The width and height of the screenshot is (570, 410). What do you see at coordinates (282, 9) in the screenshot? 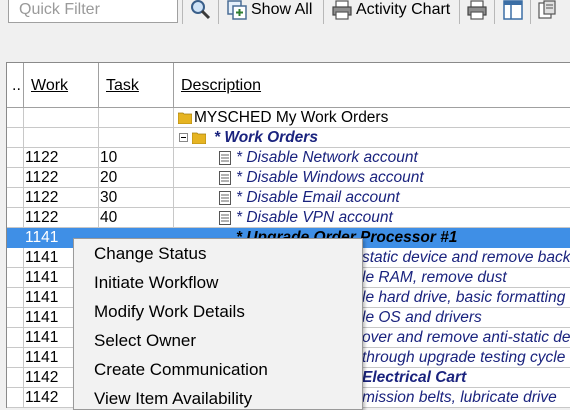
I see `show-all-label: Show All` at bounding box center [282, 9].